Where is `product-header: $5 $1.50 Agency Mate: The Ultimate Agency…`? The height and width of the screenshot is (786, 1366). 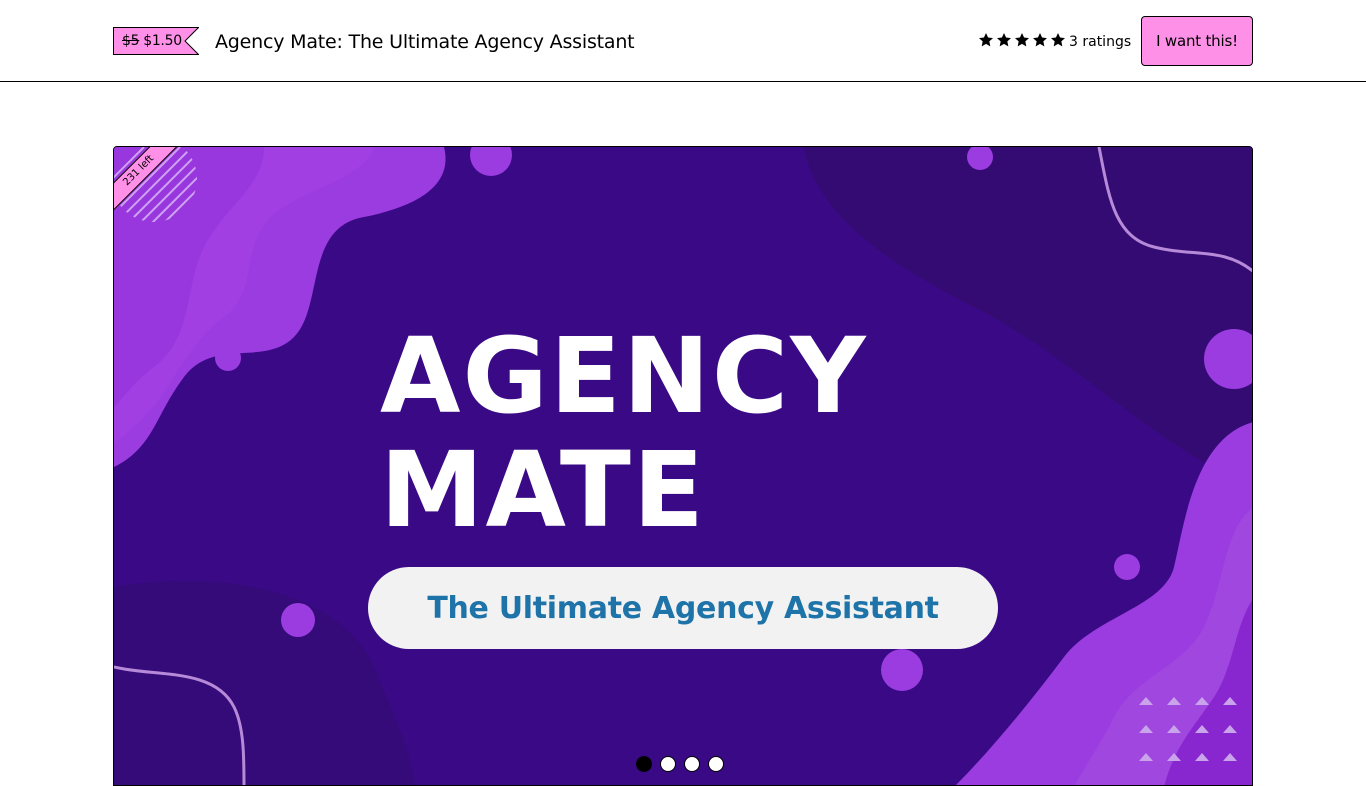
product-header: $5 $1.50 Agency Mate: The Ultimate Agency… is located at coordinates (683, 41).